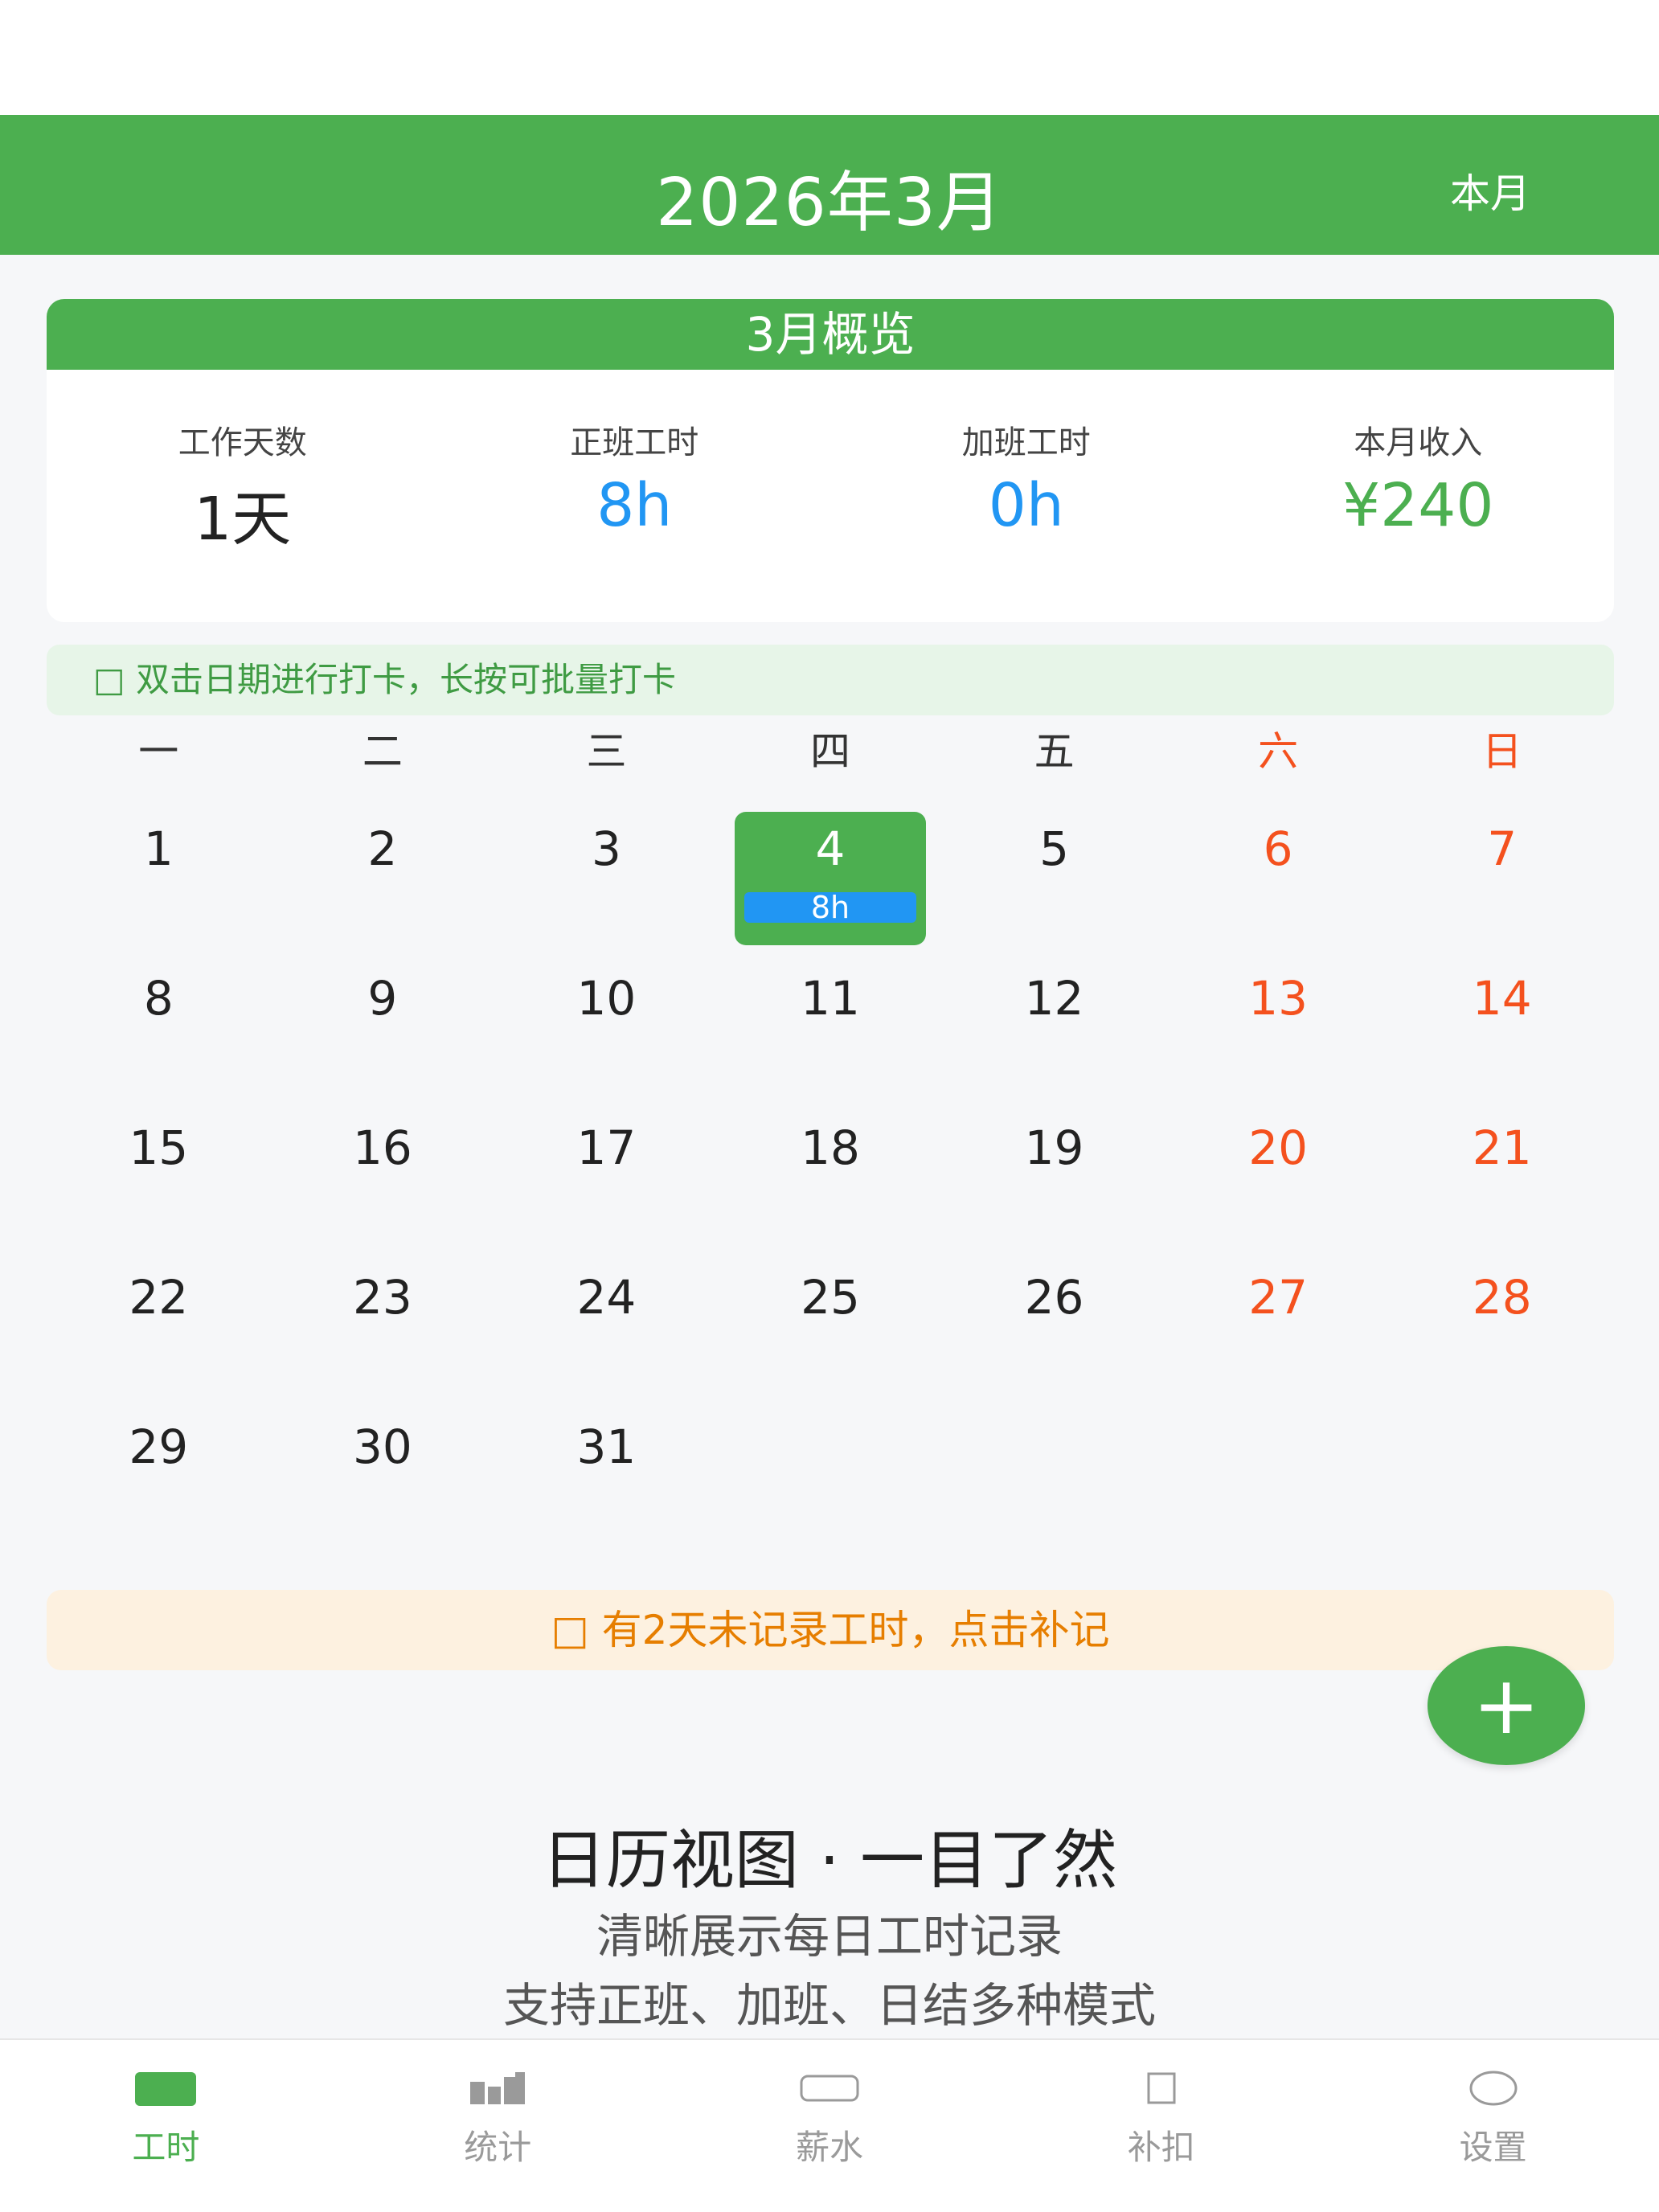 This screenshot has height=2212, width=1659. What do you see at coordinates (243, 519) in the screenshot?
I see `stat-value: 1天` at bounding box center [243, 519].